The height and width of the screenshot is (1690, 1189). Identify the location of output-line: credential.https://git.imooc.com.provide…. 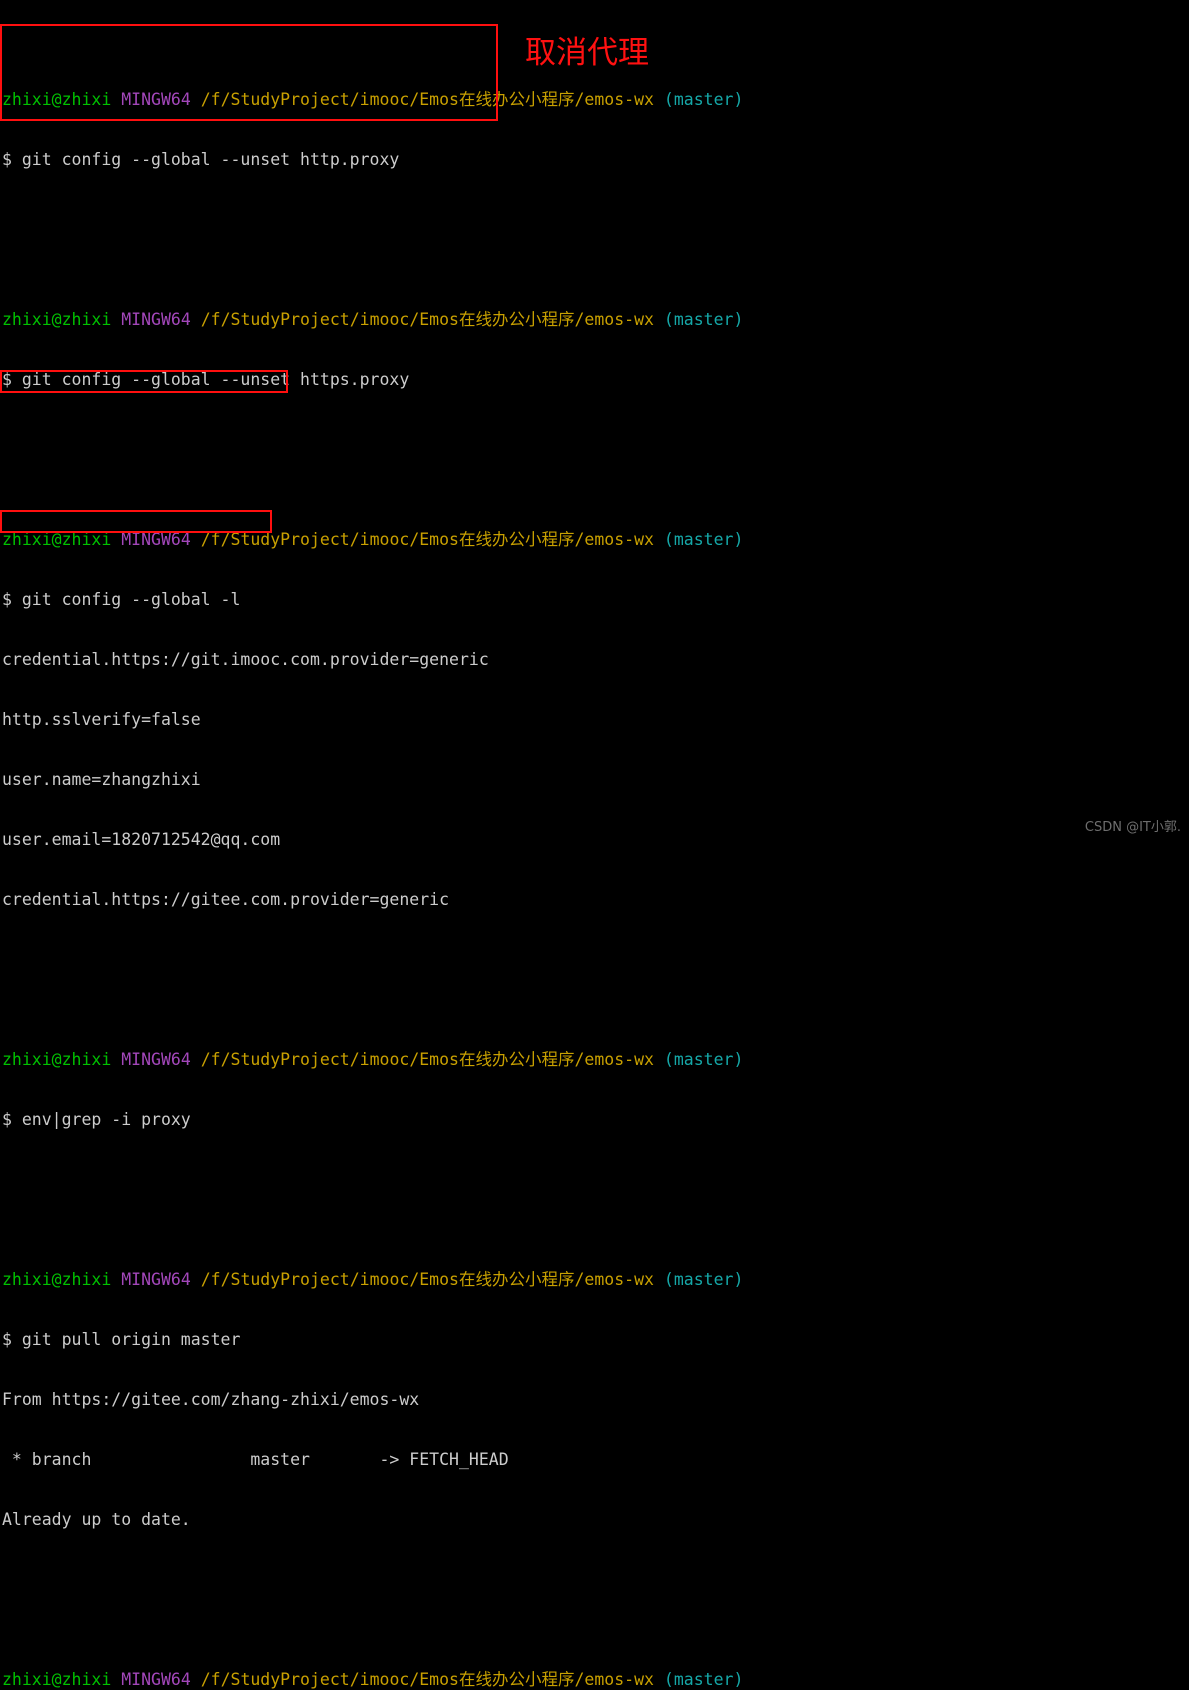
(245, 659).